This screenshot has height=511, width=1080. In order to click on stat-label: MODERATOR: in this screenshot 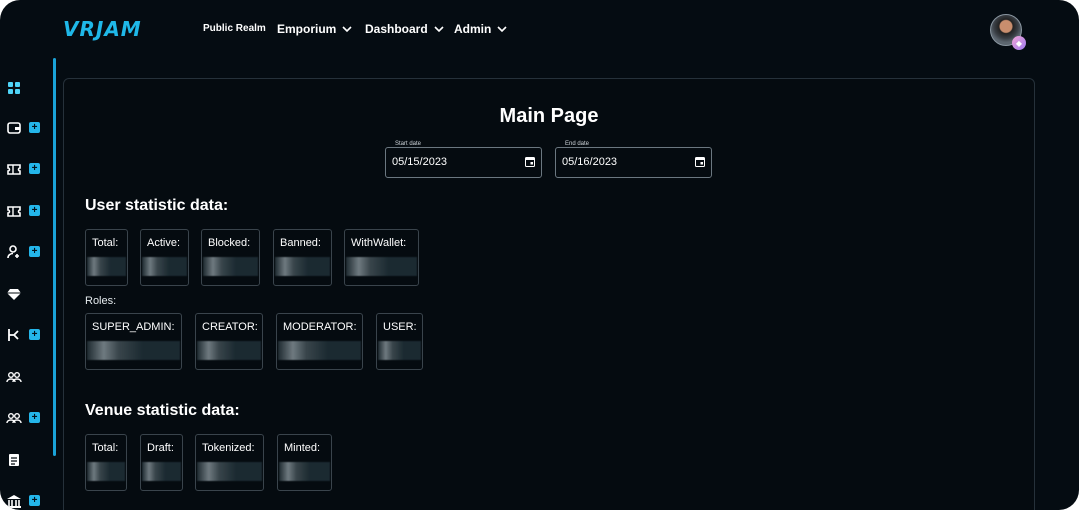, I will do `click(320, 327)`.